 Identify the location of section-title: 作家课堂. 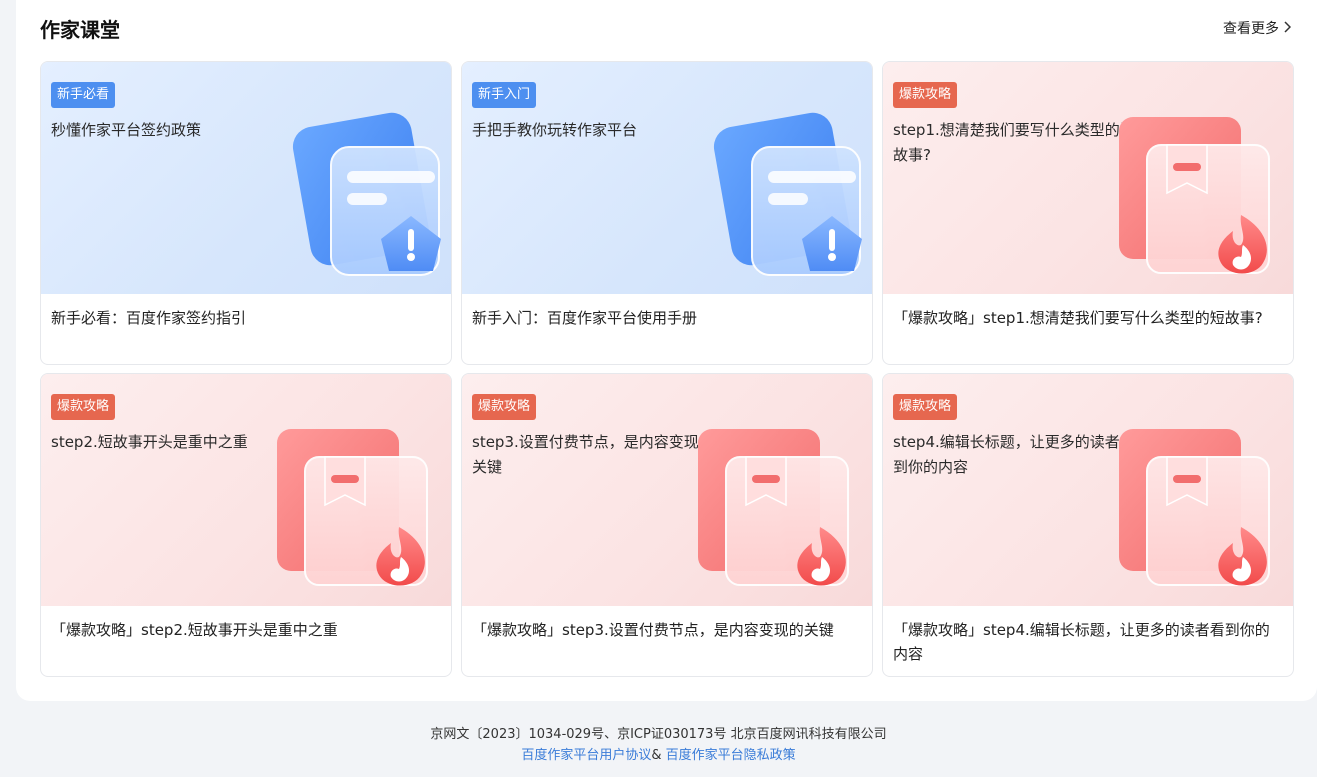
(80, 30).